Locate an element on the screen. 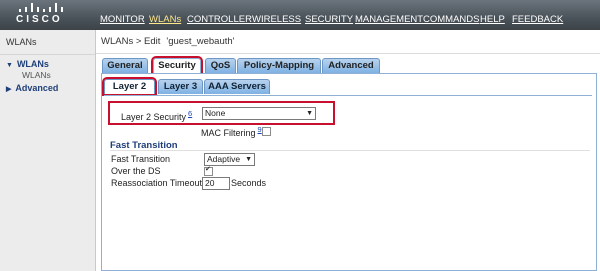 The height and width of the screenshot is (271, 600). cisco-logo: CISCO is located at coordinates (43, 15).